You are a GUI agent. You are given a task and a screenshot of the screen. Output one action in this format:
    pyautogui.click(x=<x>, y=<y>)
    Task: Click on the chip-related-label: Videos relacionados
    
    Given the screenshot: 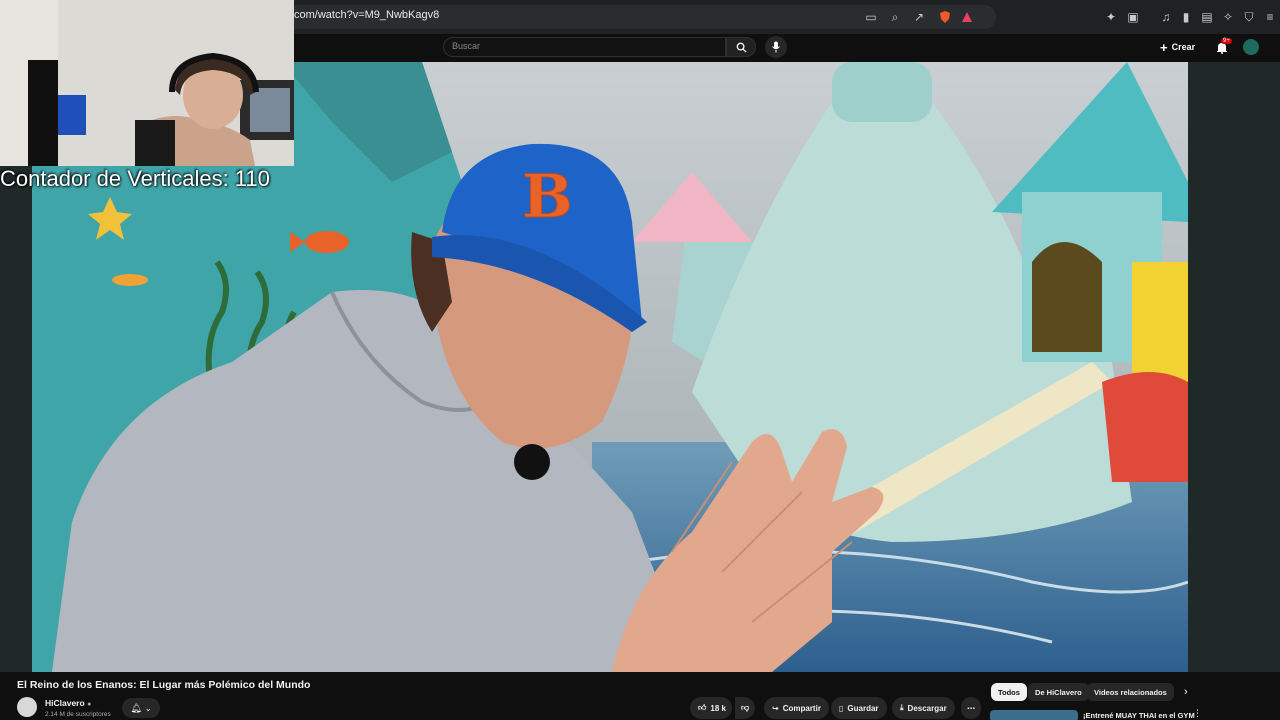 What is the action you would take?
    pyautogui.click(x=1130, y=692)
    